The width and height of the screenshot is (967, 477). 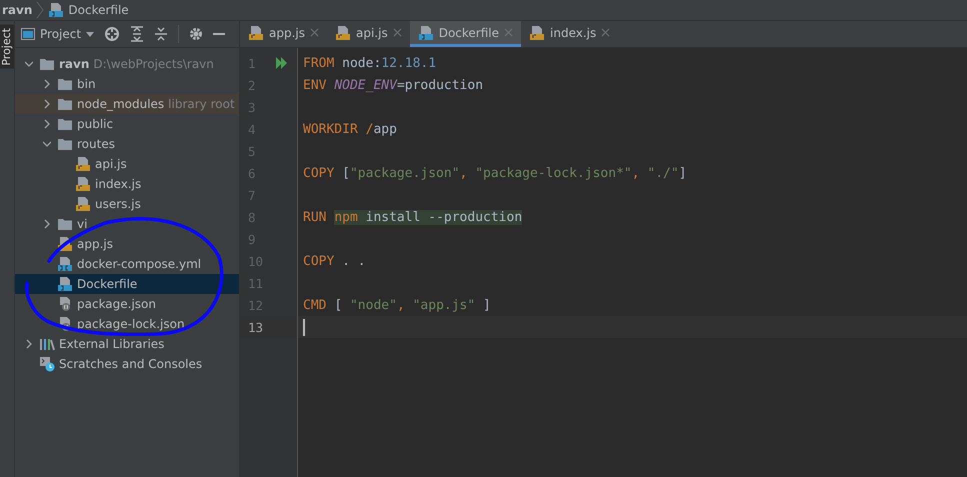 What do you see at coordinates (137, 34) in the screenshot?
I see `expand-all-icon` at bounding box center [137, 34].